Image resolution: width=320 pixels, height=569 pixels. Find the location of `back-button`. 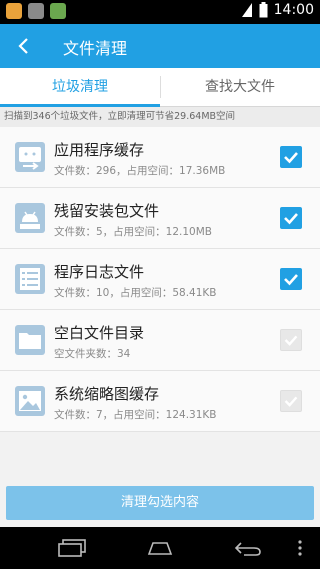

back-button is located at coordinates (23, 46).